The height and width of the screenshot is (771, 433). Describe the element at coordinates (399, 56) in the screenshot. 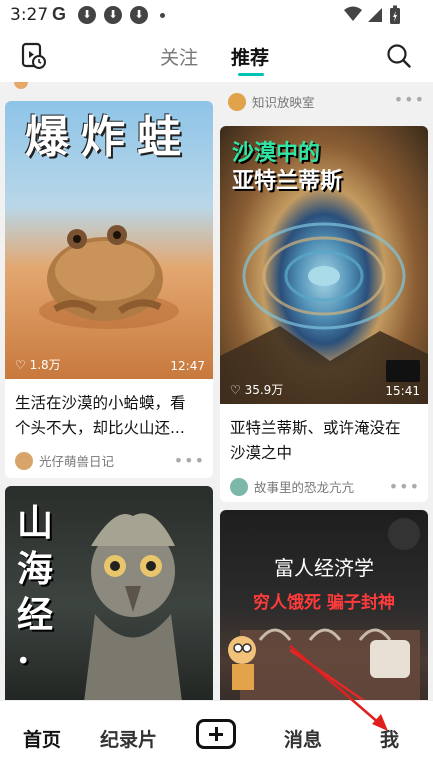

I see `search-icon` at that location.